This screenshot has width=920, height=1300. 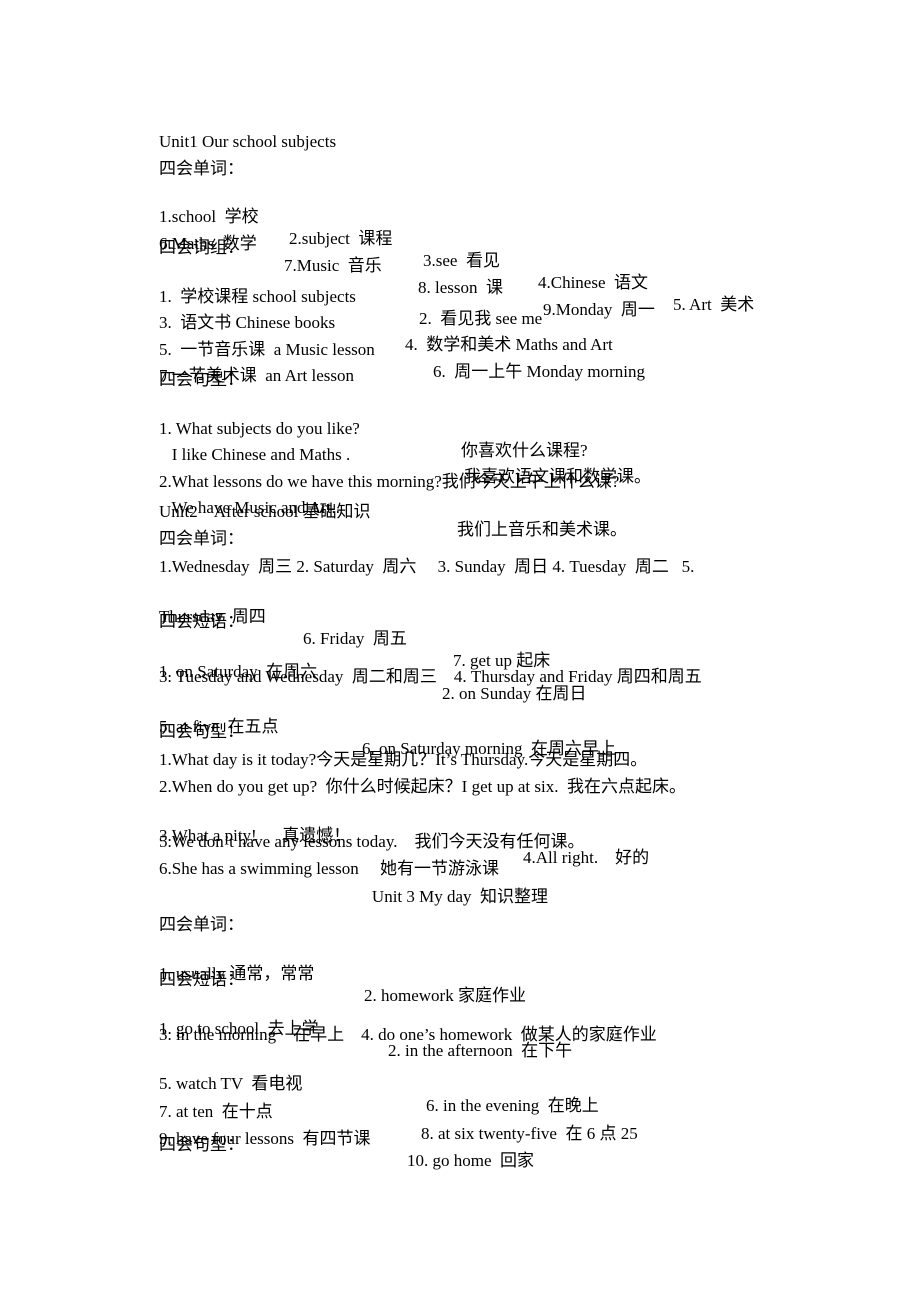 What do you see at coordinates (542, 529) in the screenshot?
I see `sentence-chinese: 我们上音乐和美术课。` at bounding box center [542, 529].